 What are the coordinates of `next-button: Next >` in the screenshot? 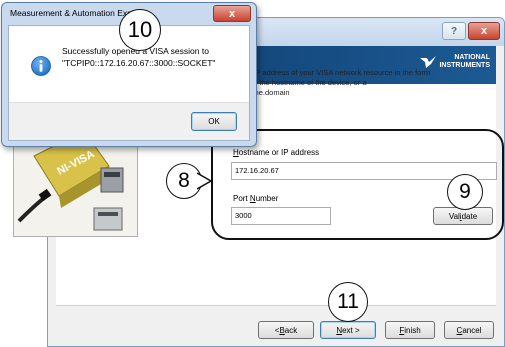 It's located at (348, 330).